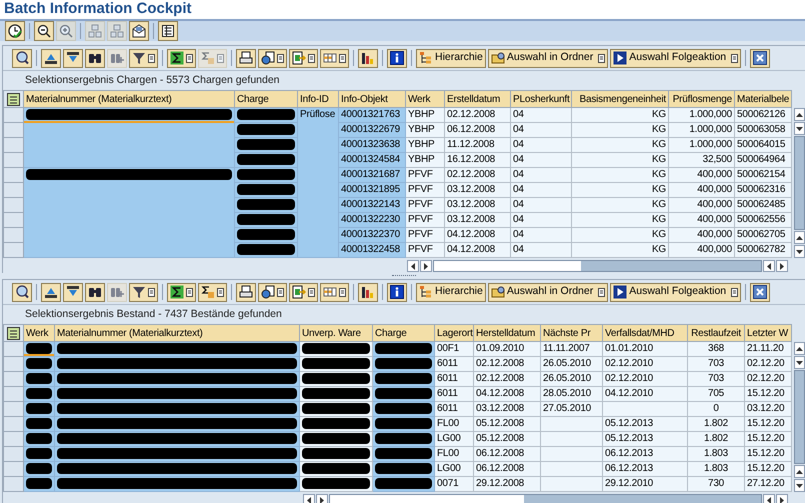 The image size is (805, 503). I want to click on splitter-handle, so click(404, 276).